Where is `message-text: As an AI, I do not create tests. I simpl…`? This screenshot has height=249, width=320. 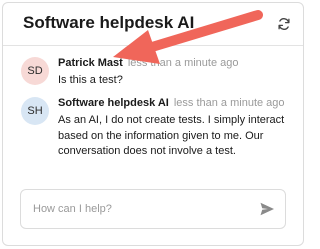
message-text: As an AI, I do not create tests. I simpl… is located at coordinates (171, 135).